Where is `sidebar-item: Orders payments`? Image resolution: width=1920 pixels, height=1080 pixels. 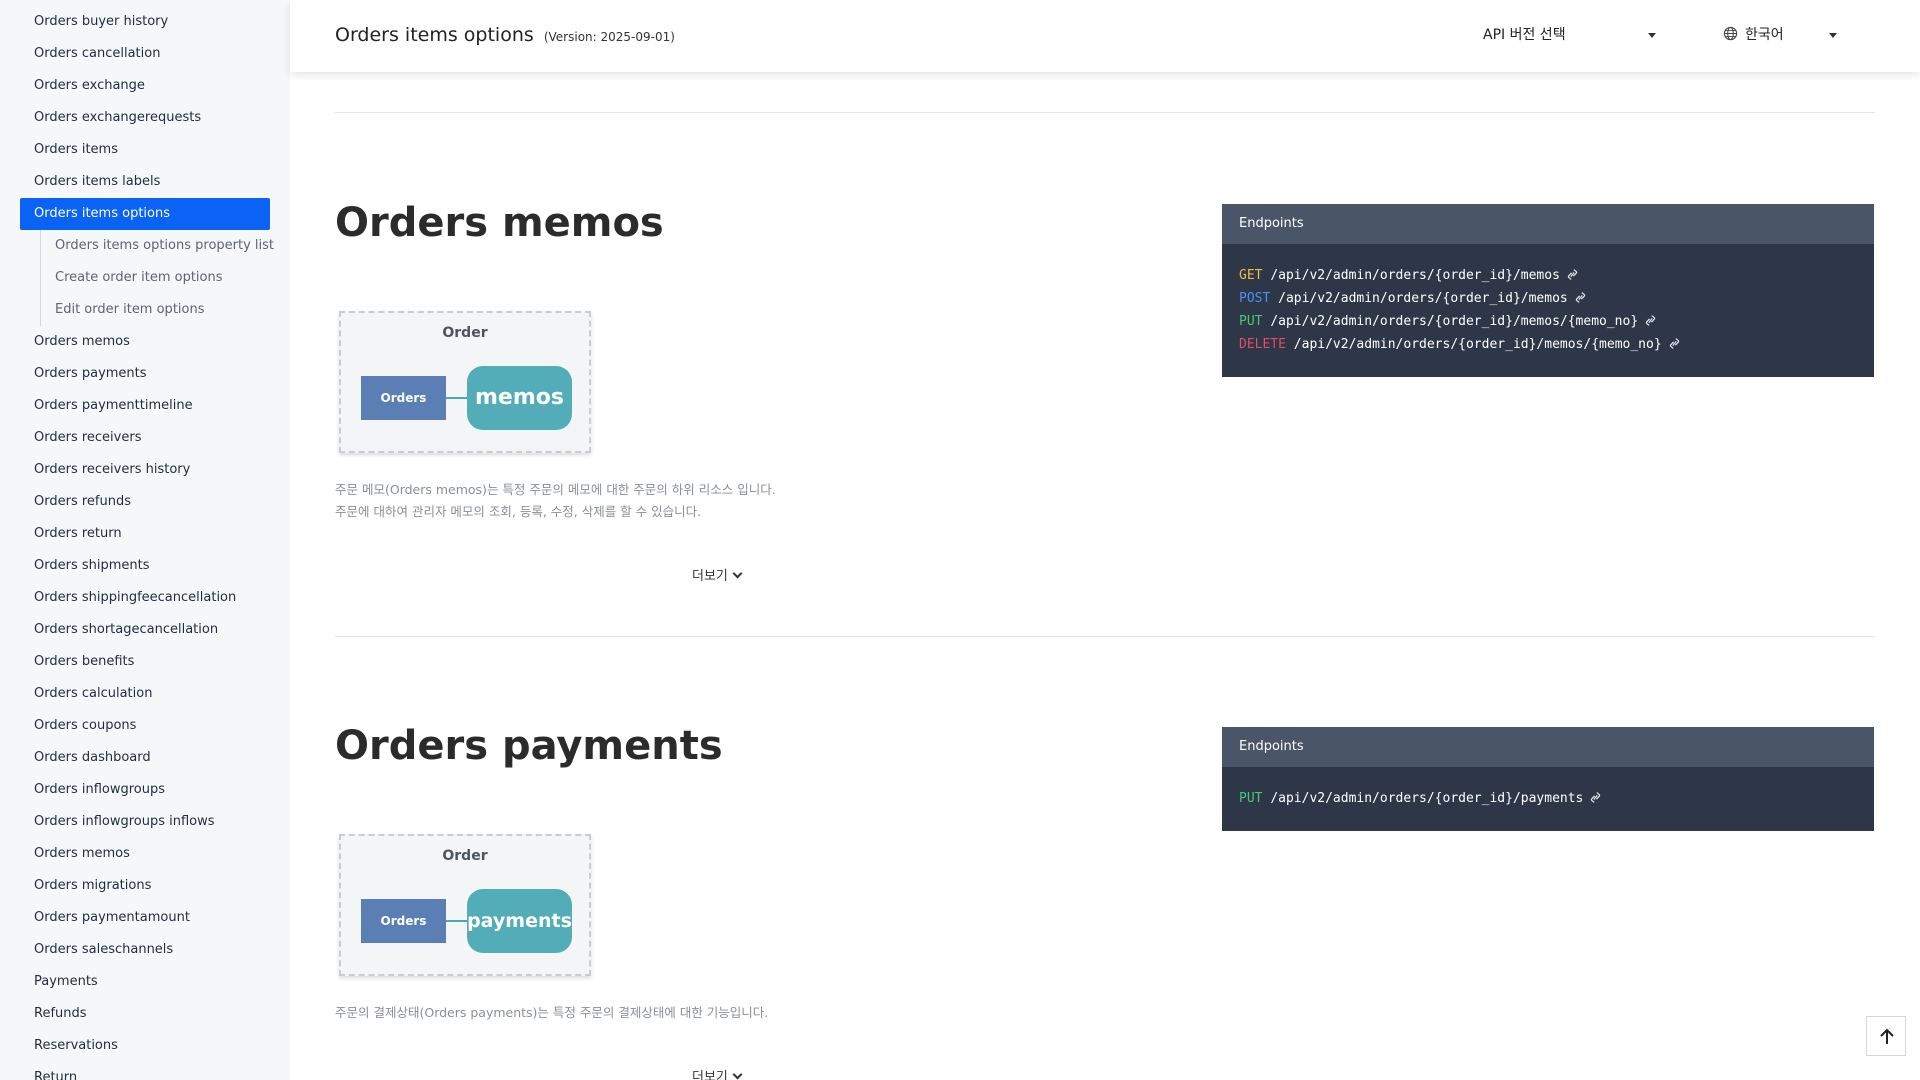
sidebar-item: Orders payments is located at coordinates (145, 374).